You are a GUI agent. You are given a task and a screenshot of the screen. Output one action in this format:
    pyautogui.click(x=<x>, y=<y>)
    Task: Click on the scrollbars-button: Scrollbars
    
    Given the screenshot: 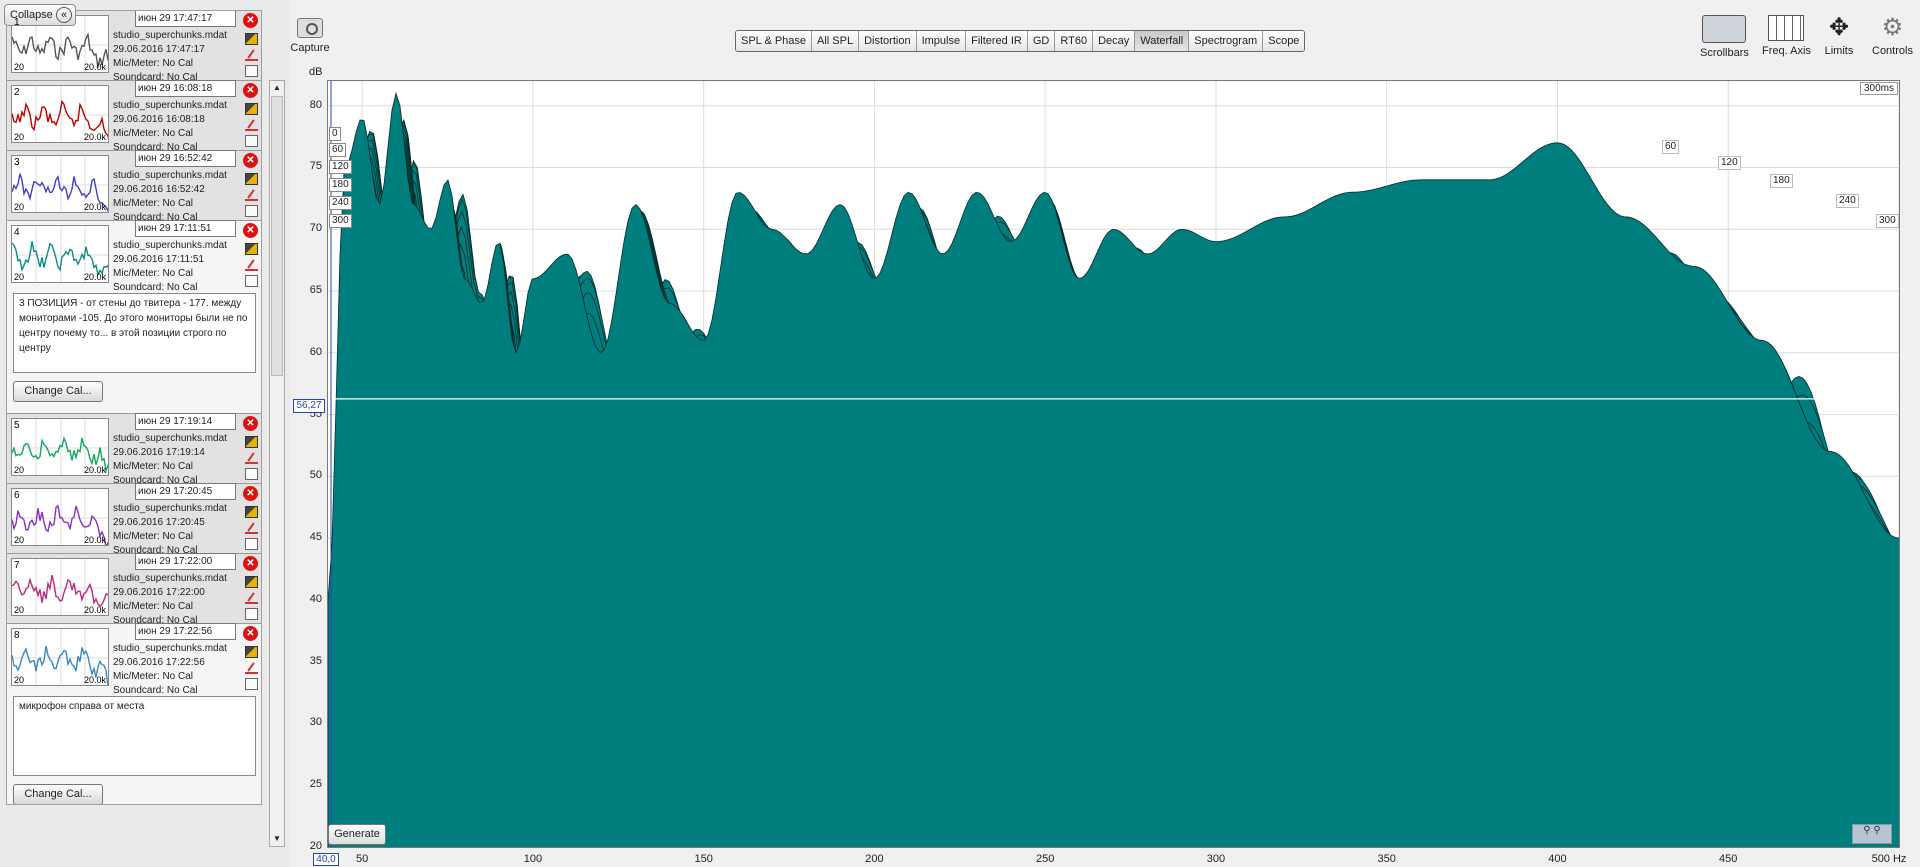 What is the action you would take?
    pyautogui.click(x=1724, y=37)
    